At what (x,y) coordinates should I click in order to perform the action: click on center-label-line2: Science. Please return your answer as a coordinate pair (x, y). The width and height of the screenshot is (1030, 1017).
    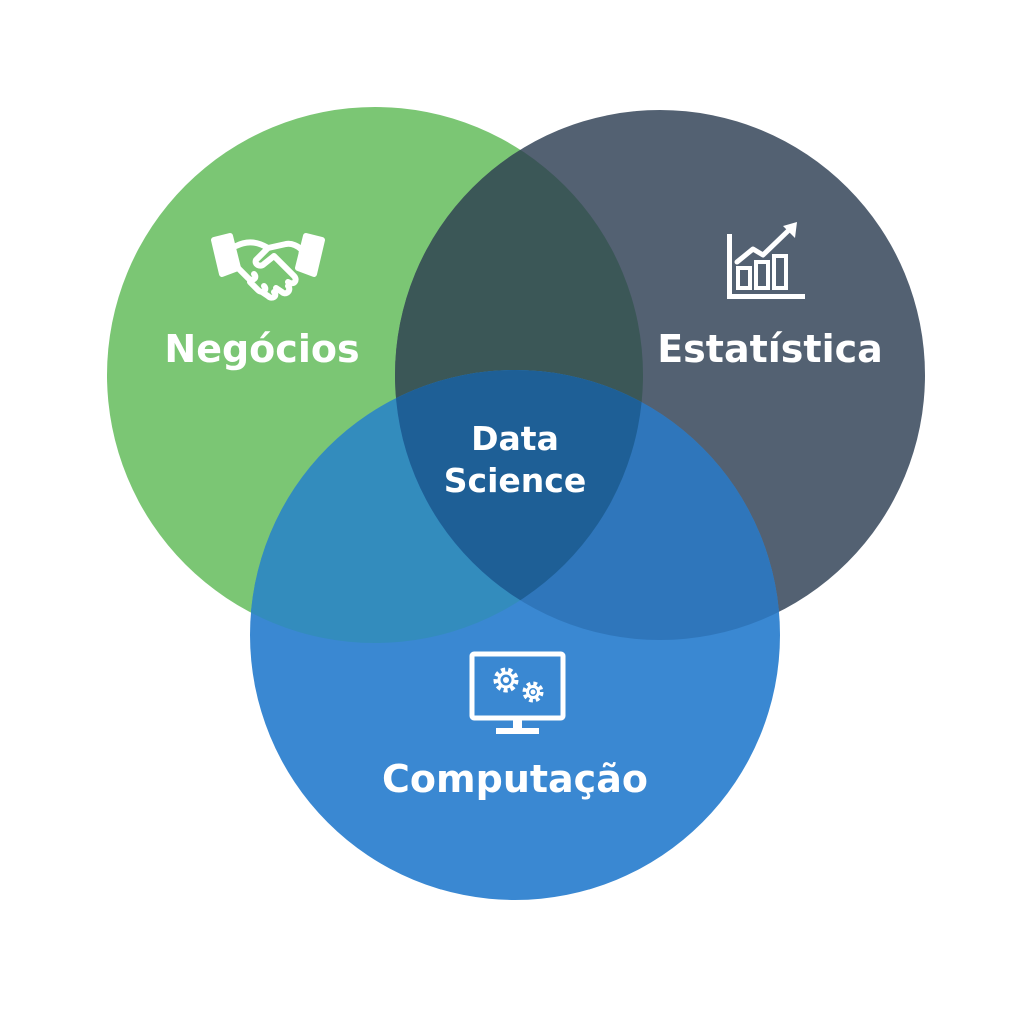
    Looking at the image, I should click on (515, 480).